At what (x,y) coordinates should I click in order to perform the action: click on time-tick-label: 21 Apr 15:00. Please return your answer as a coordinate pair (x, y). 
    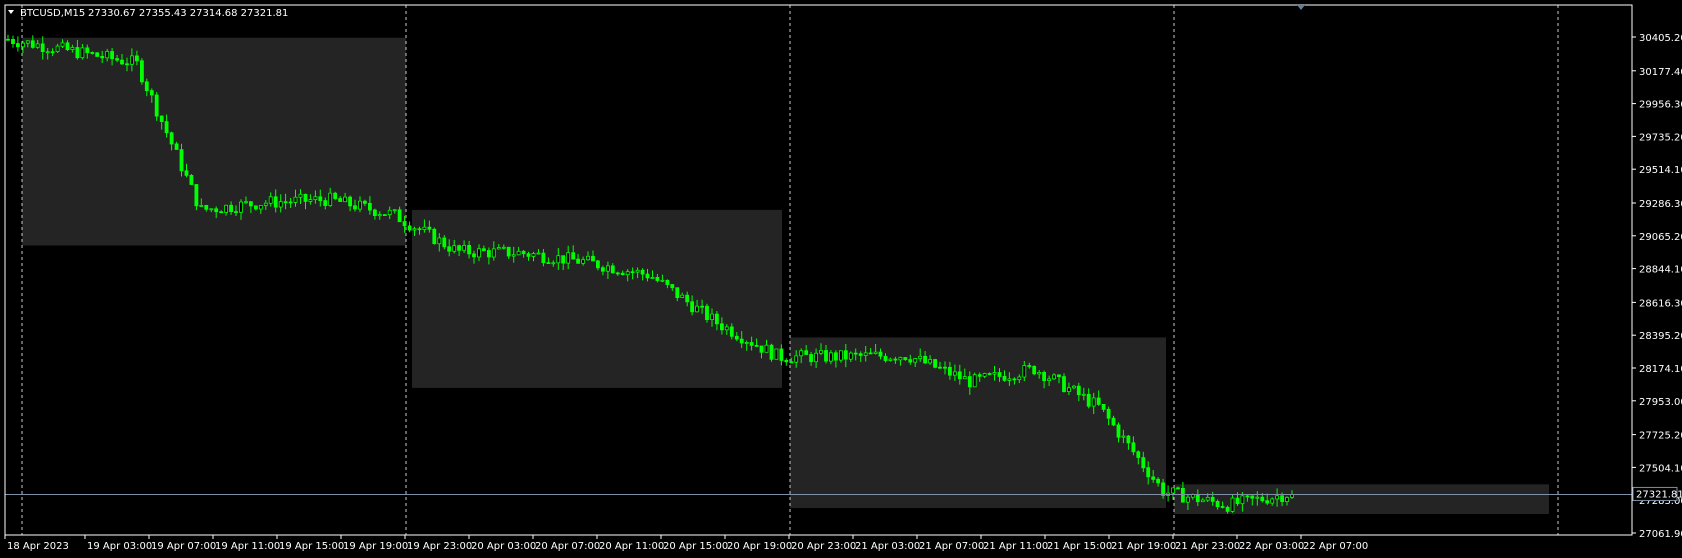
    Looking at the image, I should click on (1079, 546).